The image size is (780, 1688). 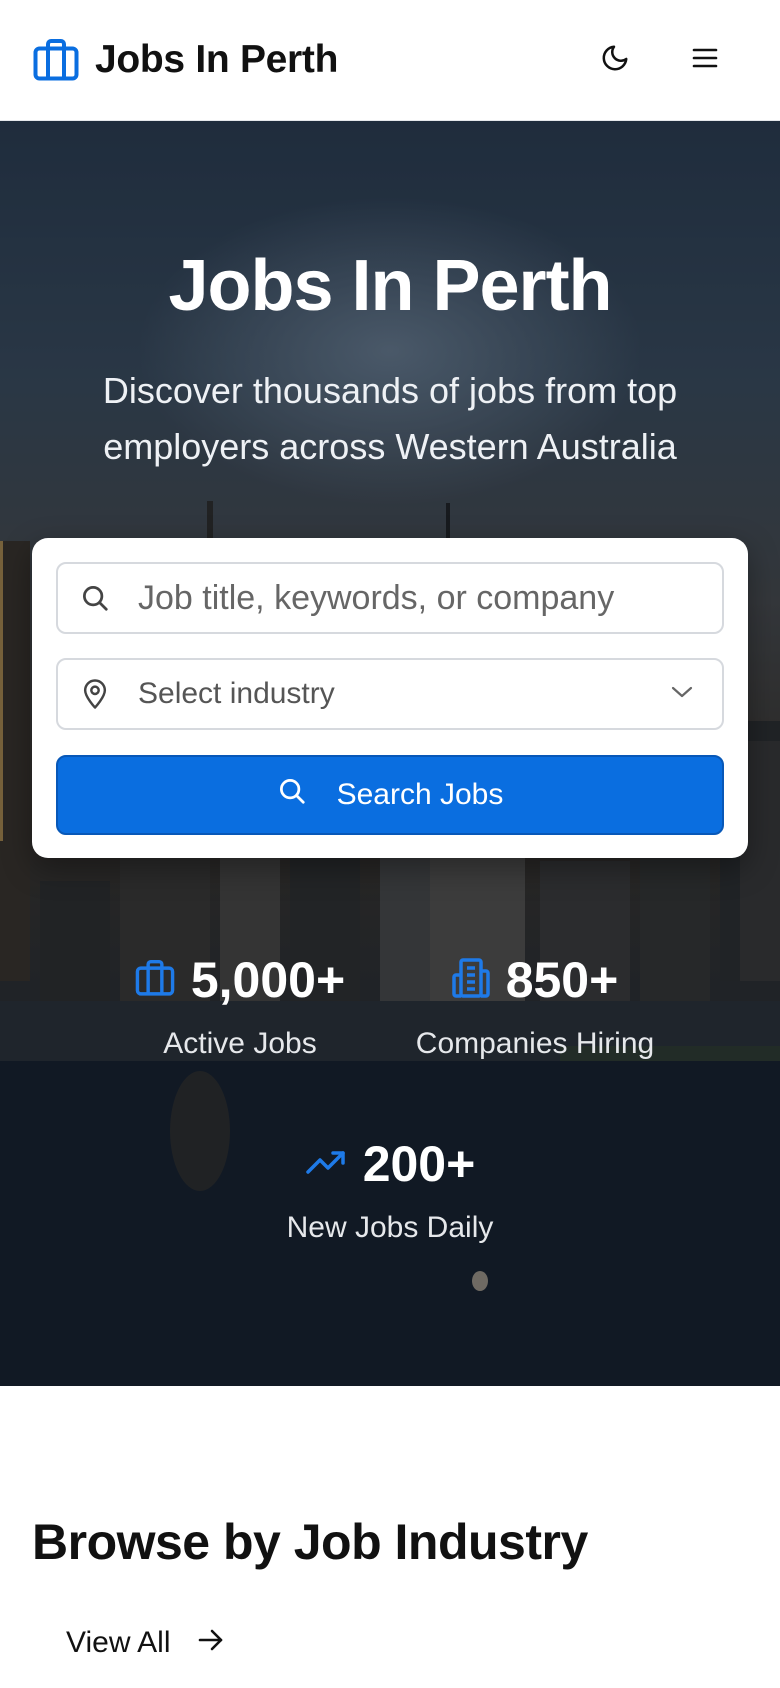 What do you see at coordinates (268, 980) in the screenshot?
I see `stat-value: 5,000+` at bounding box center [268, 980].